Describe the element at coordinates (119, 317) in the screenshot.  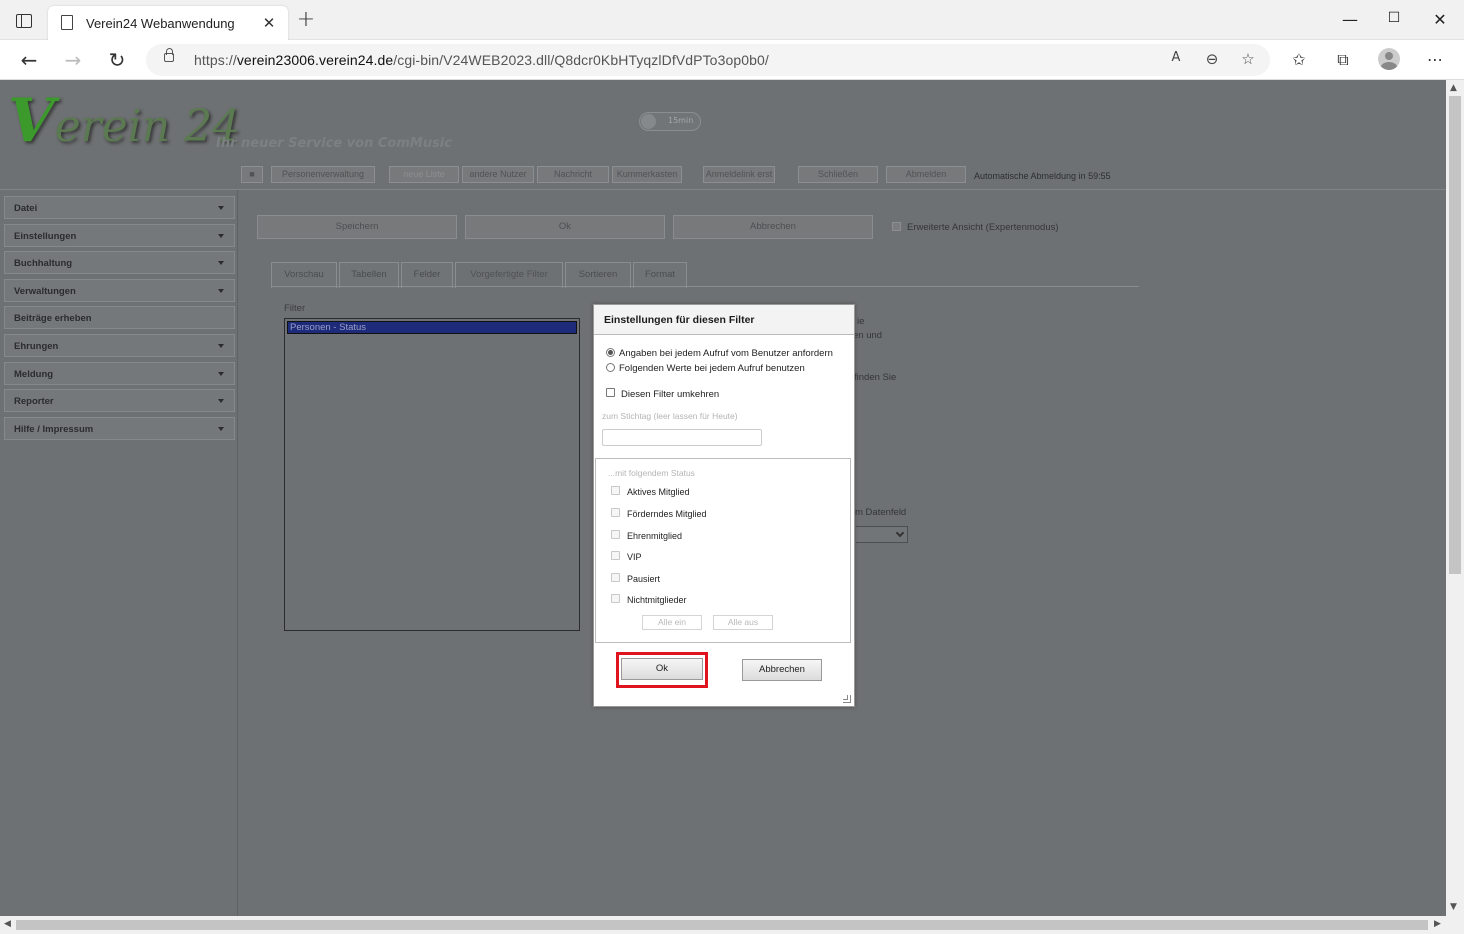
I see `sidebar-item-beitraege: Beiträge erheben` at that location.